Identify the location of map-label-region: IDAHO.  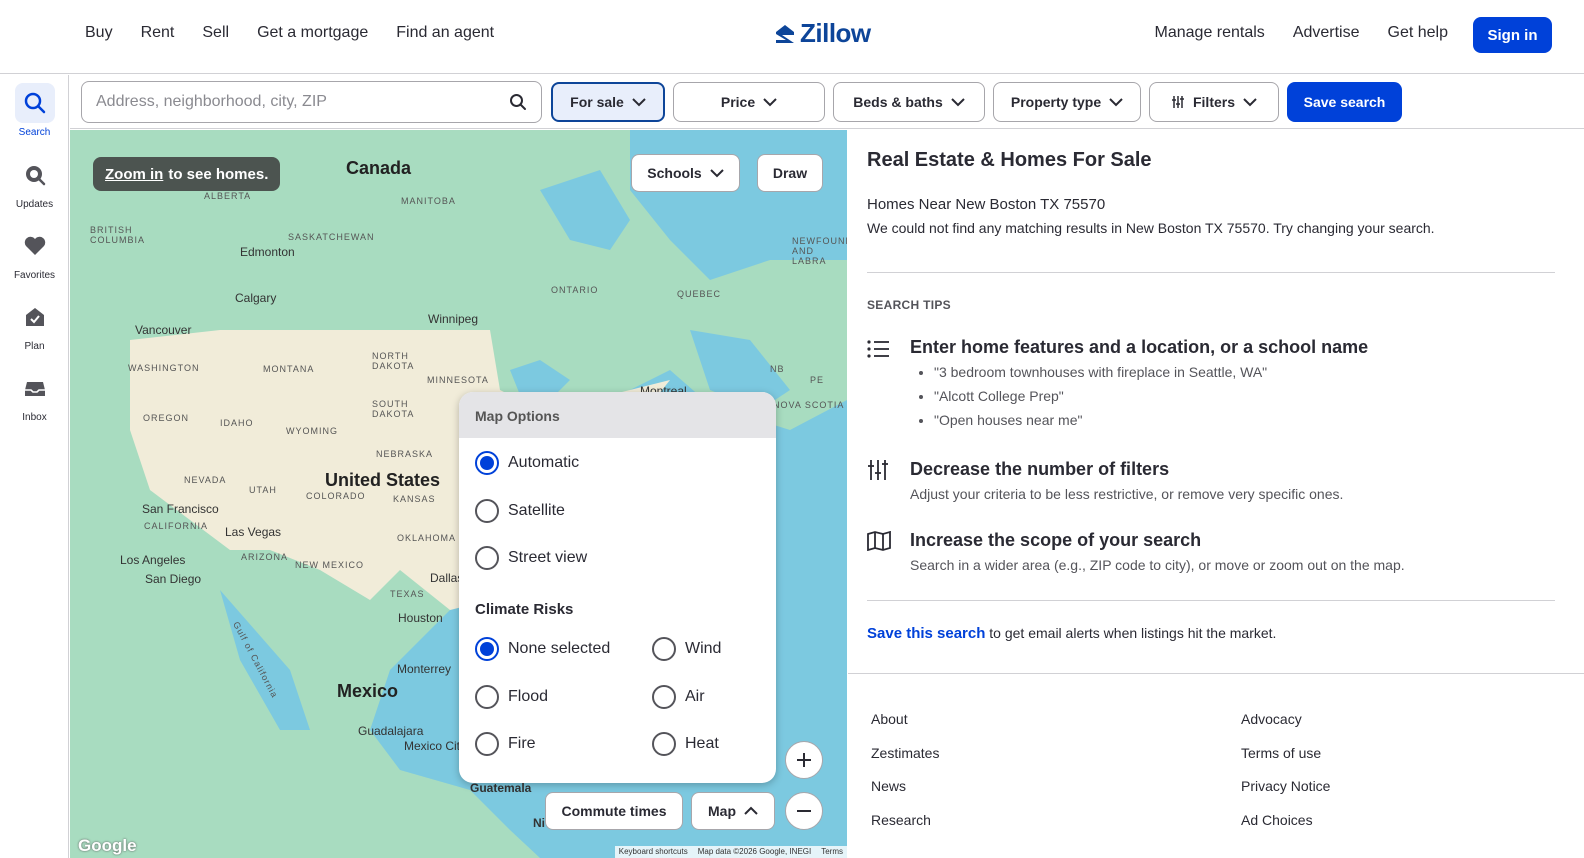
(237, 423).